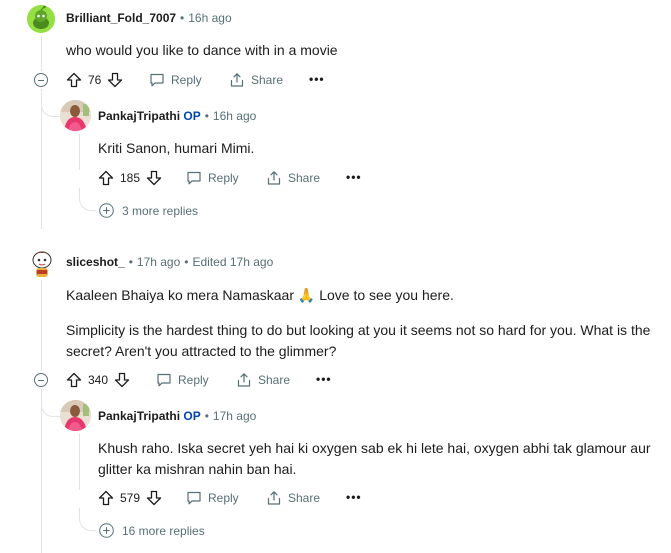  I want to click on vote-control: 76, so click(94, 80).